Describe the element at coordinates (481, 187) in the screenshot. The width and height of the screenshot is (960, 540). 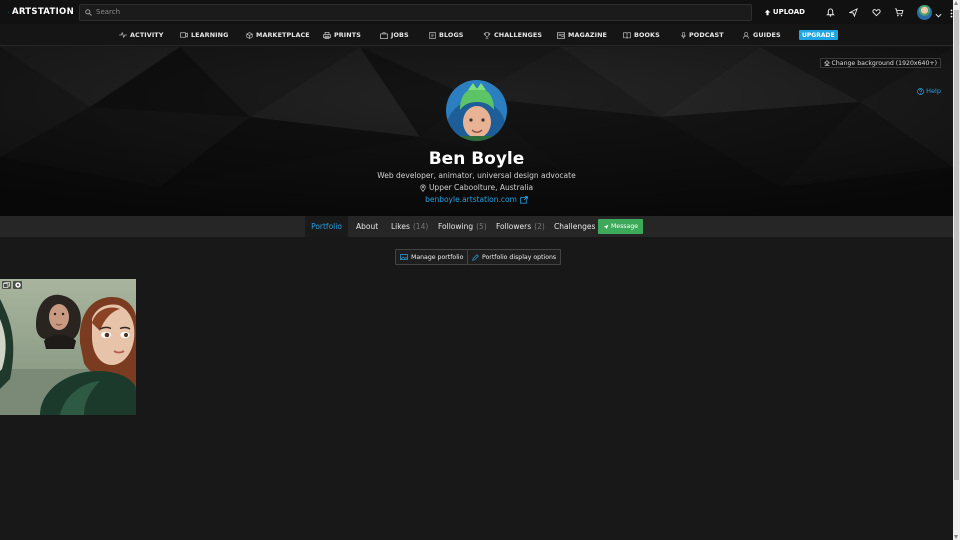
I see `profile-location-text: Upper Caboolture, Australia` at that location.